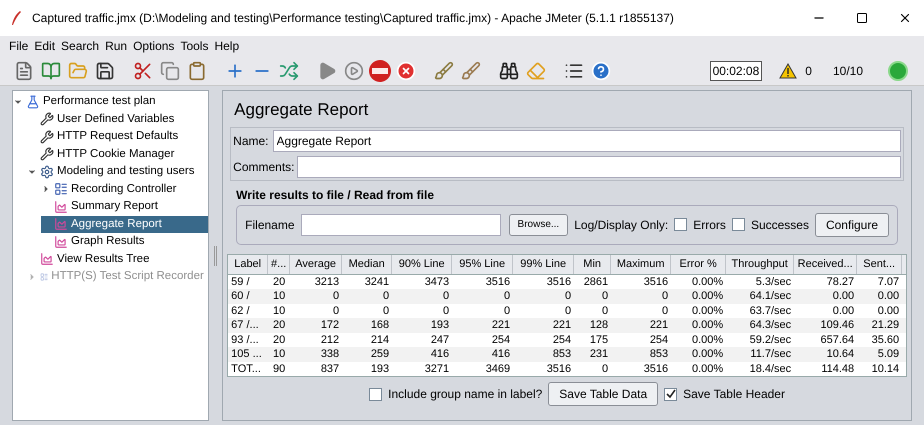 This screenshot has width=924, height=425. Describe the element at coordinates (598, 167) in the screenshot. I see `comments-field` at that location.